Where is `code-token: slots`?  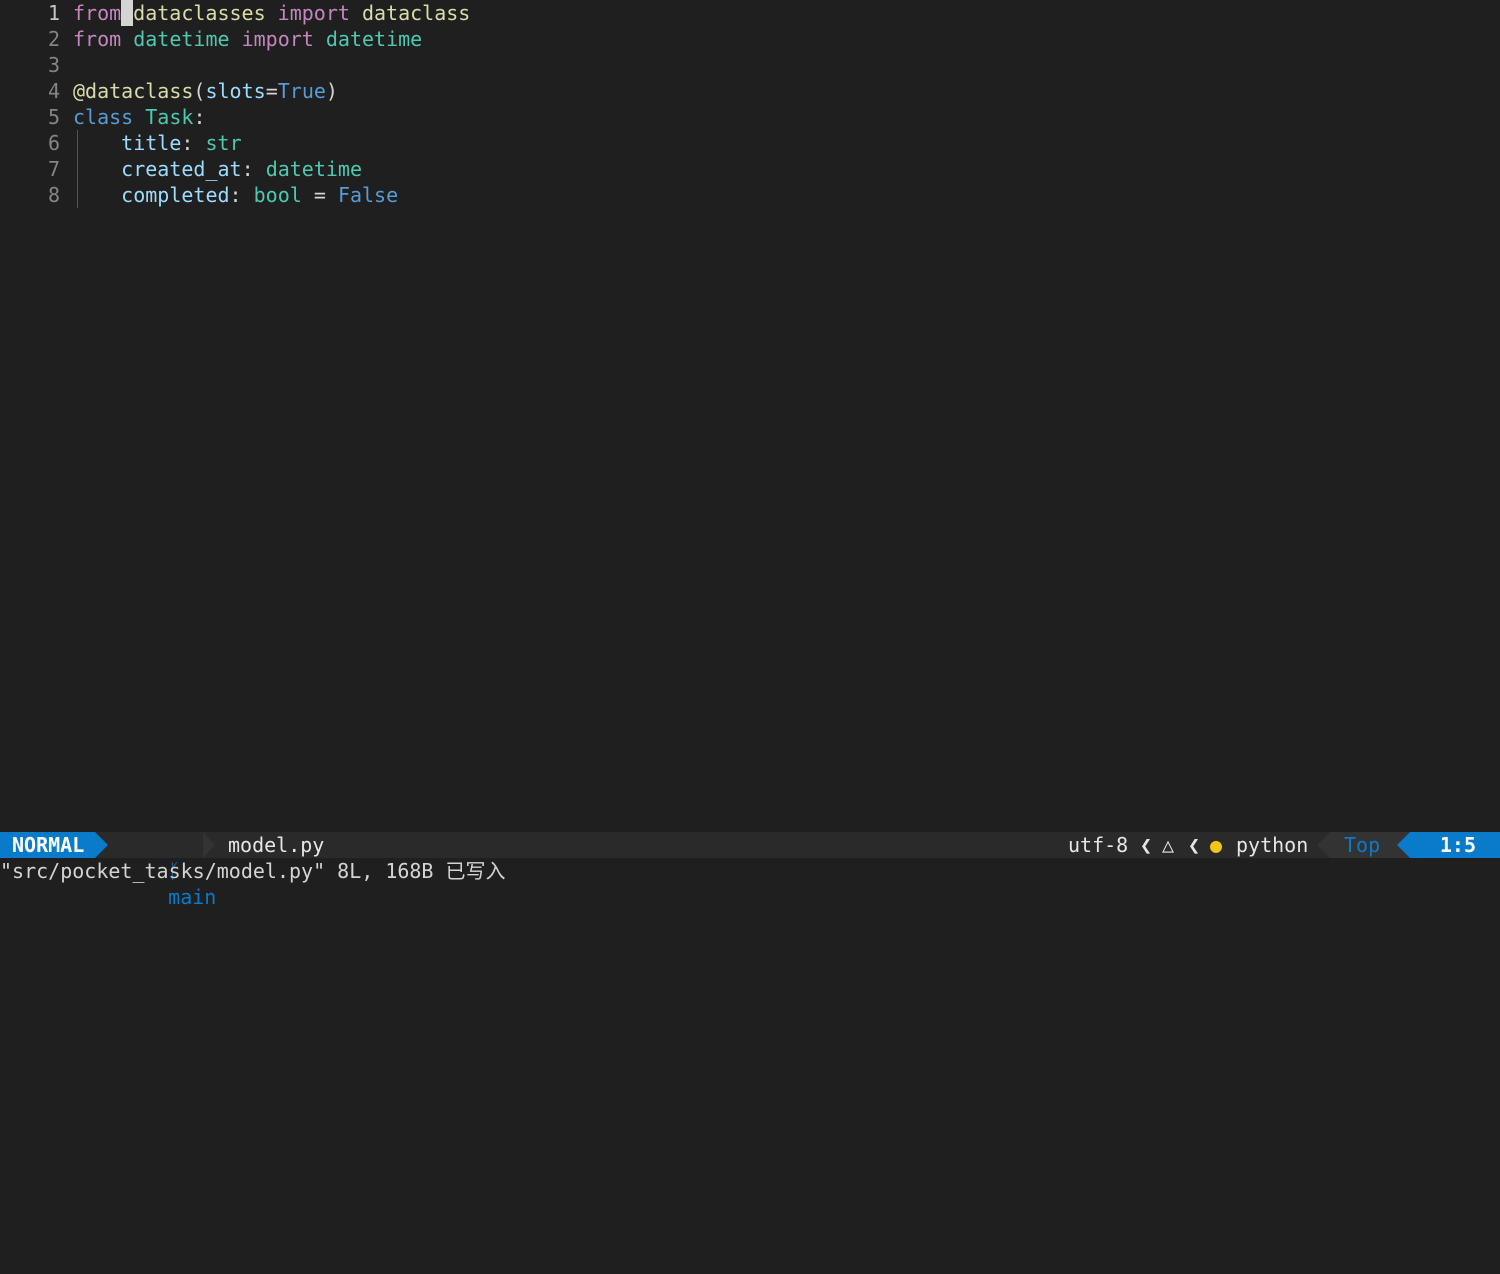
code-token: slots is located at coordinates (235, 91).